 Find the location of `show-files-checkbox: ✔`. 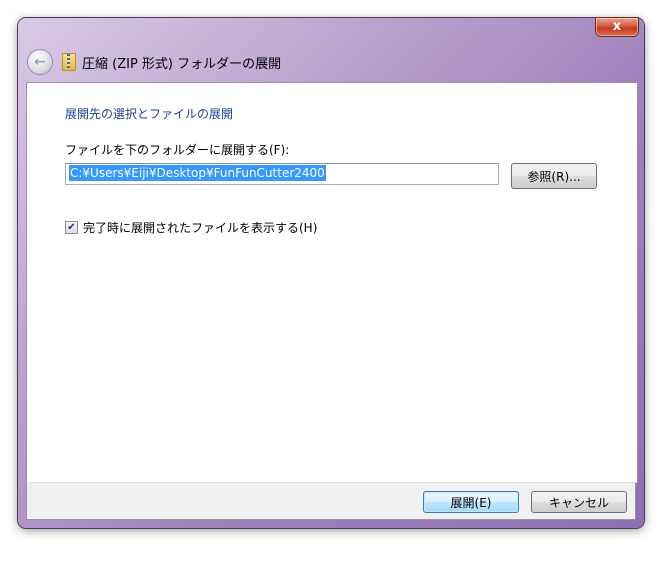

show-files-checkbox: ✔ is located at coordinates (71, 227).